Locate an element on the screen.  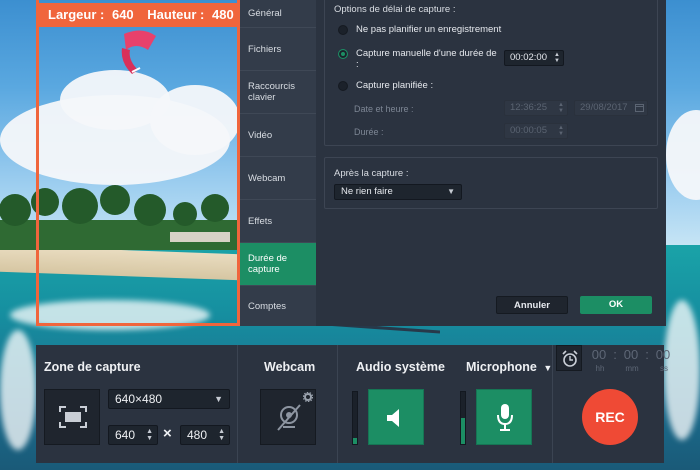
height-input-value: 480 is located at coordinates (197, 435).